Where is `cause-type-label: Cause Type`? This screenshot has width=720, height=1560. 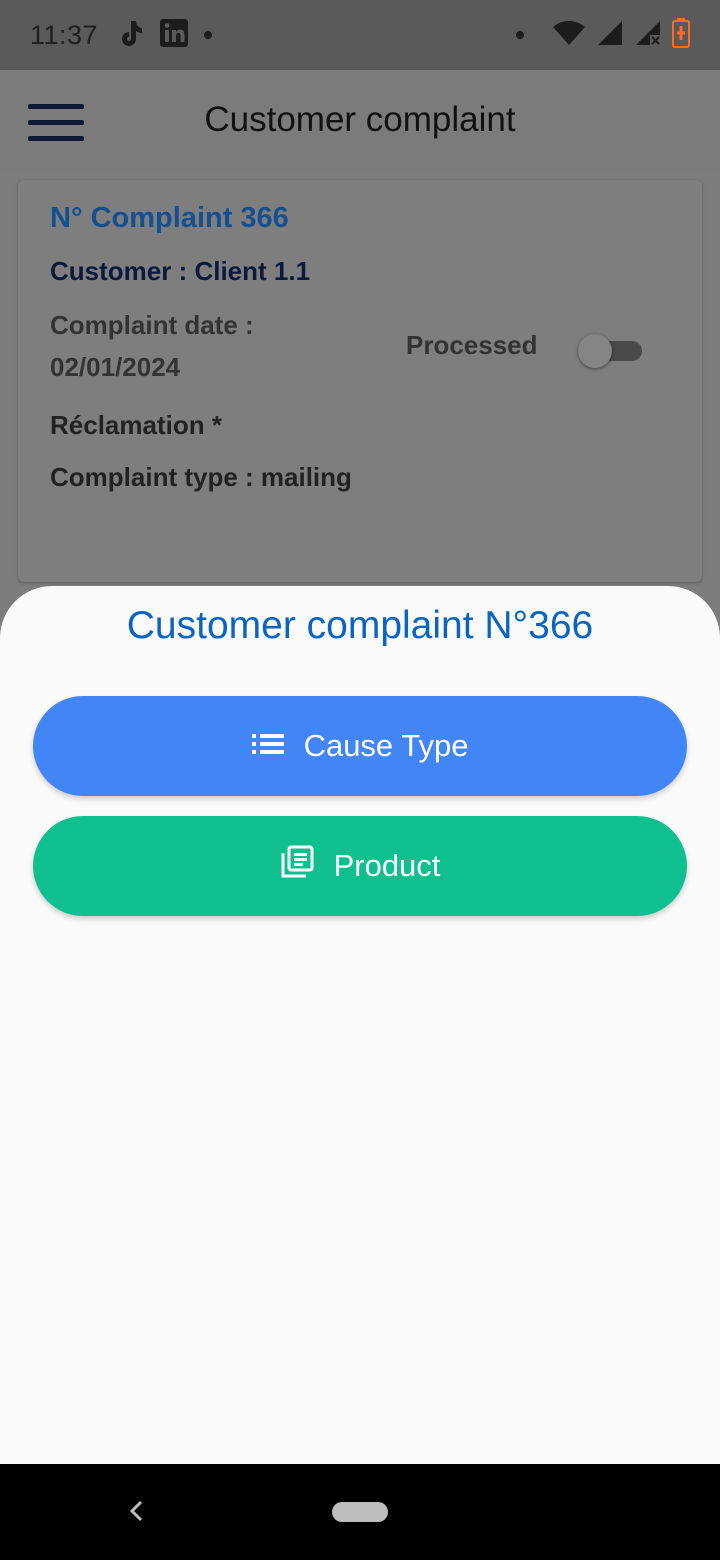 cause-type-label: Cause Type is located at coordinates (386, 745).